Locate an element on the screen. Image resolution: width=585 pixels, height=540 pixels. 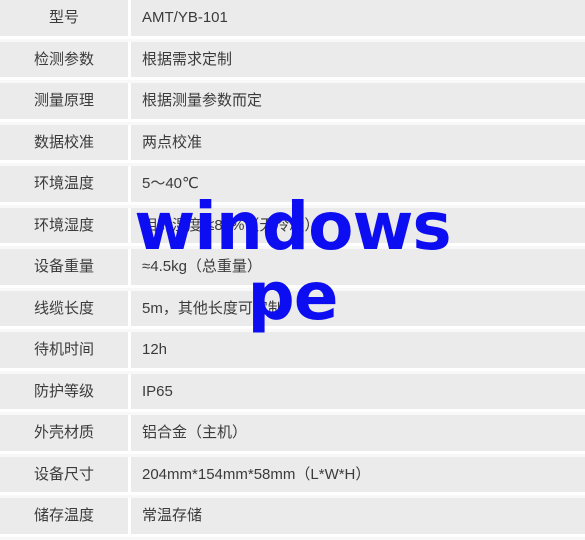
table-row: 待机时间 12h is located at coordinates (292, 351).